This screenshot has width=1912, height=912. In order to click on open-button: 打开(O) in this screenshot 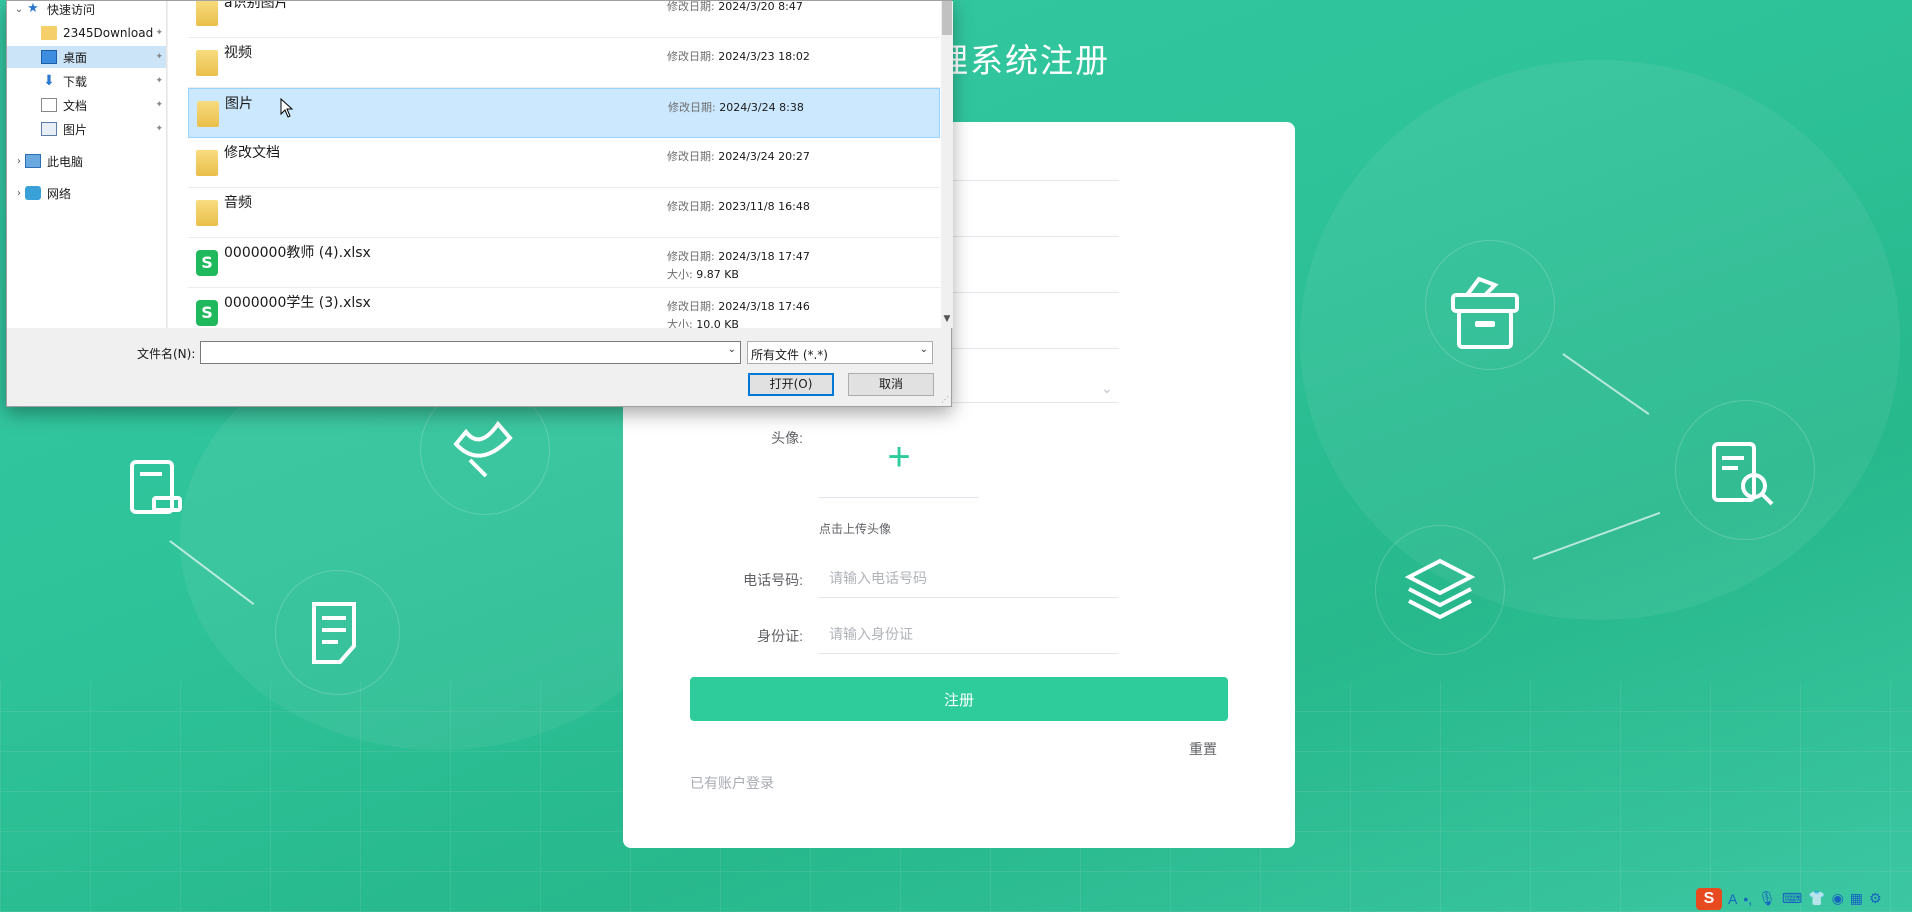, I will do `click(791, 384)`.